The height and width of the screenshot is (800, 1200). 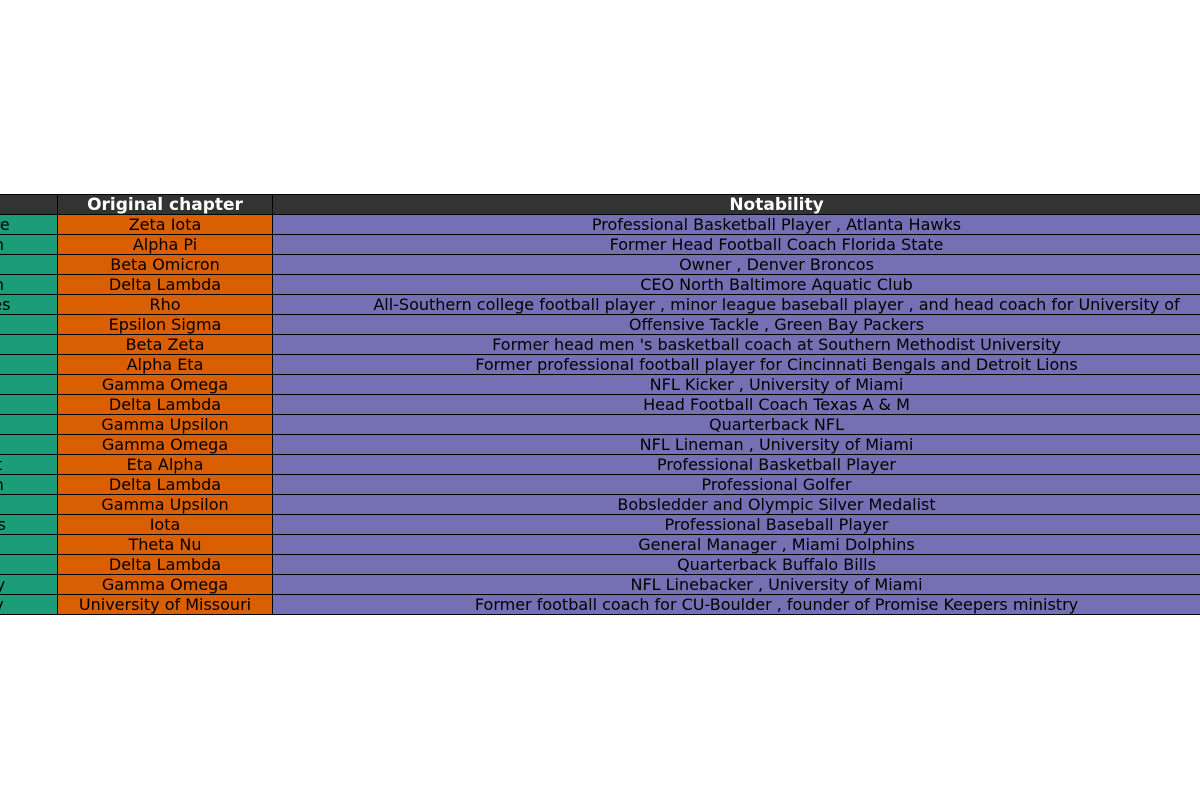 What do you see at coordinates (736, 404) in the screenshot?
I see `notability-cell: Head Football Coach Texas A & M` at bounding box center [736, 404].